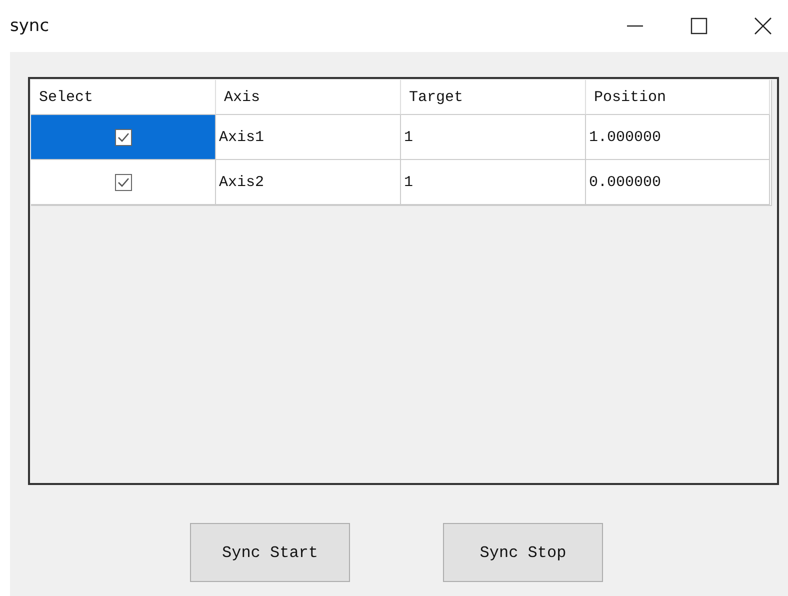 The width and height of the screenshot is (788, 596). Describe the element at coordinates (270, 552) in the screenshot. I see `sync-start-button: Sync Start` at that location.